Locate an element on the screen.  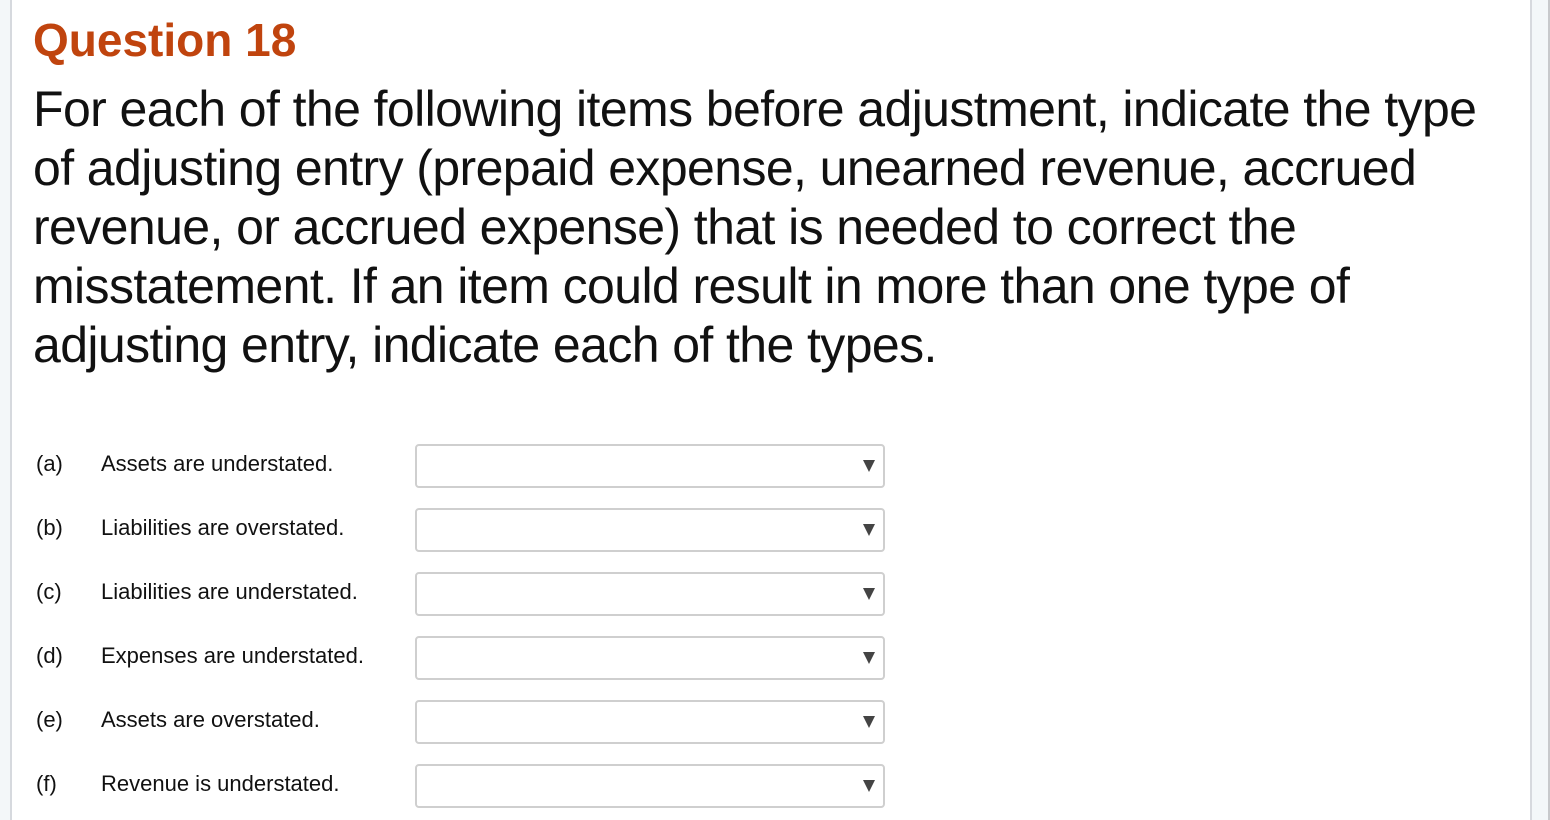
item-row-a: (a) Assets are understated. is located at coordinates (500, 476).